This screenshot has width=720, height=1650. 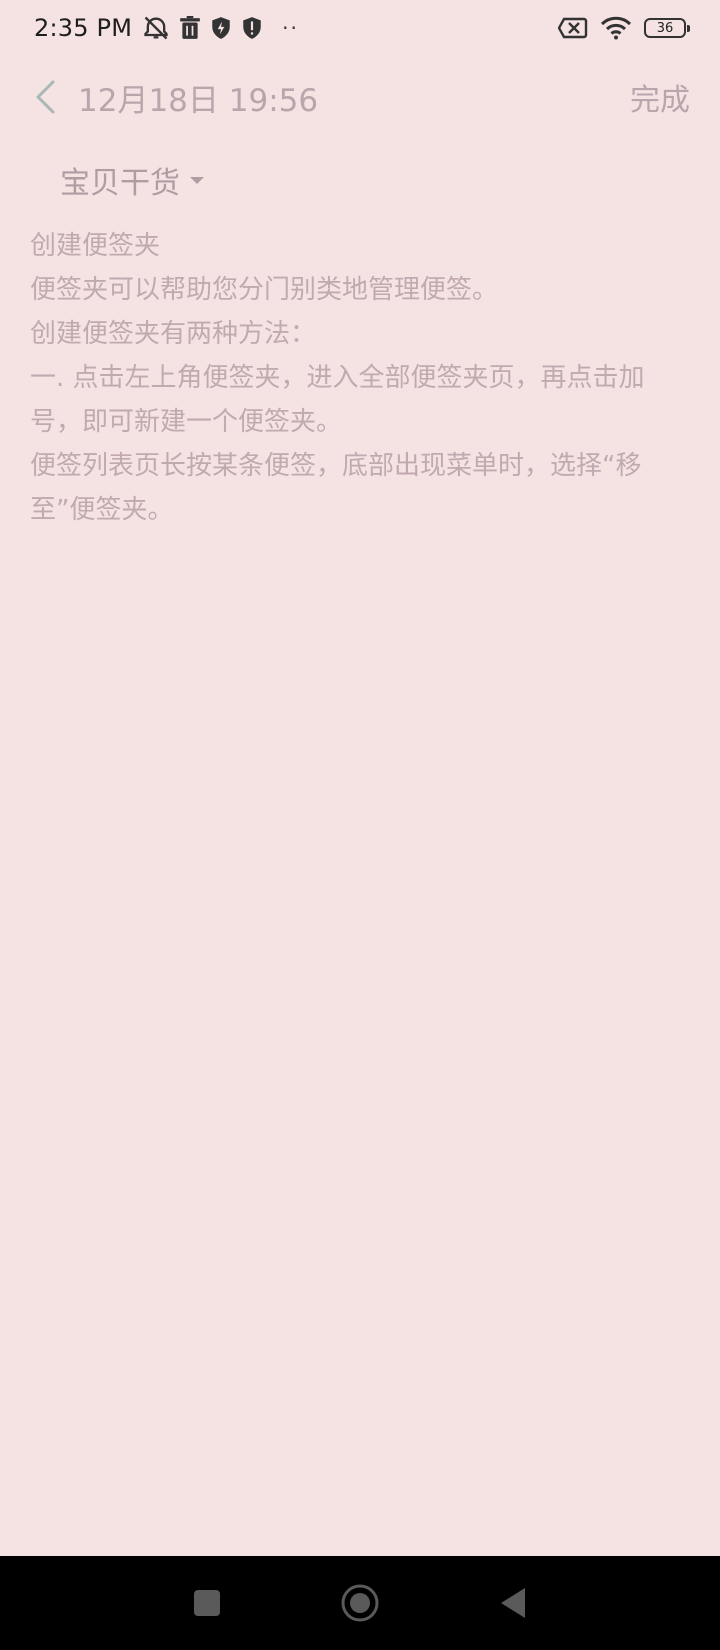 I want to click on alarm-off-icon, so click(x=156, y=28).